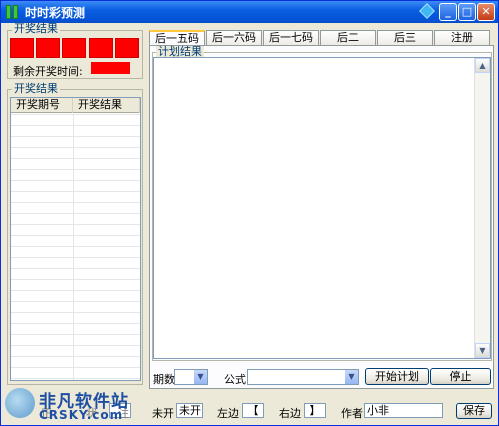 This screenshot has width=499, height=426. Describe the element at coordinates (467, 12) in the screenshot. I see `maximize-button: □` at that location.